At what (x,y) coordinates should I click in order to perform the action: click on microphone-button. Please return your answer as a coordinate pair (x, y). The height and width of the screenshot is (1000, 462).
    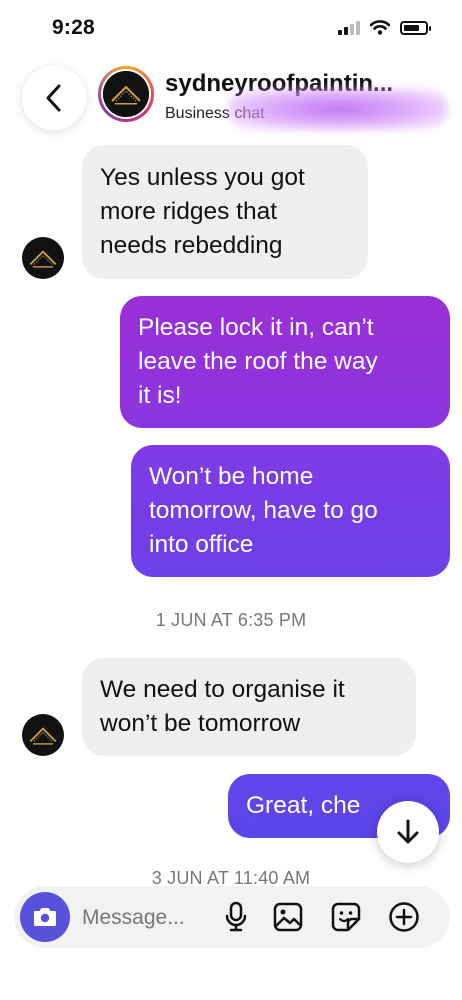
    Looking at the image, I should click on (236, 917).